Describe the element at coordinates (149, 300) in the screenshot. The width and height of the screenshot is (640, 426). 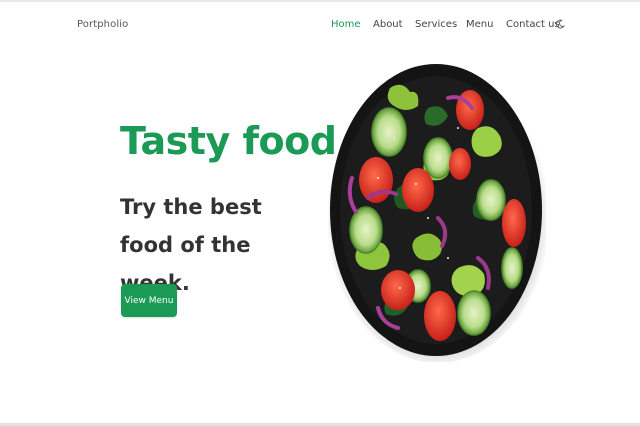
I see `view-menu-button: View Menu` at that location.